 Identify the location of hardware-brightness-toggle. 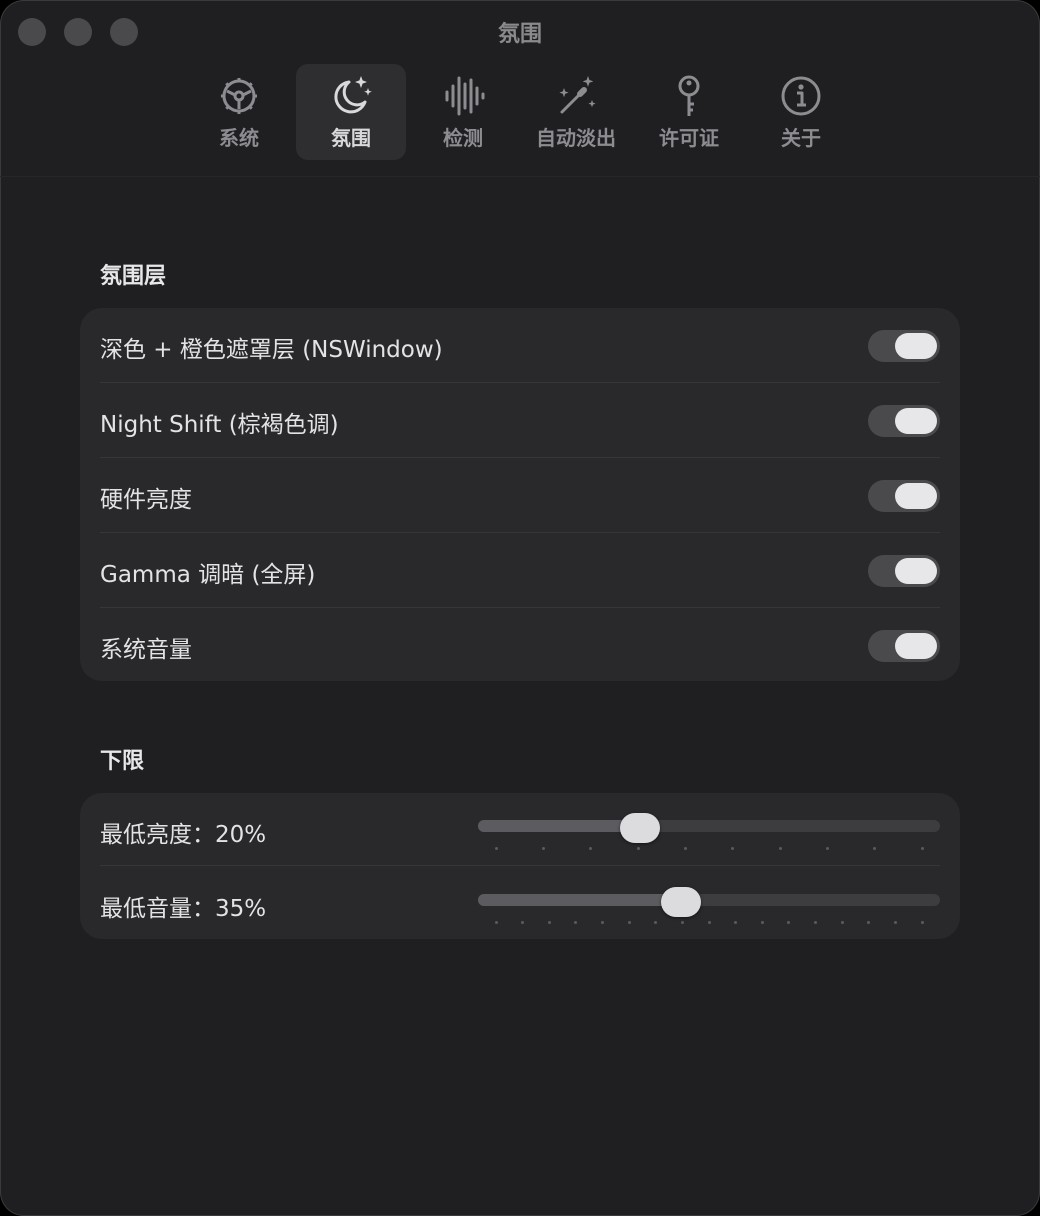
(904, 496).